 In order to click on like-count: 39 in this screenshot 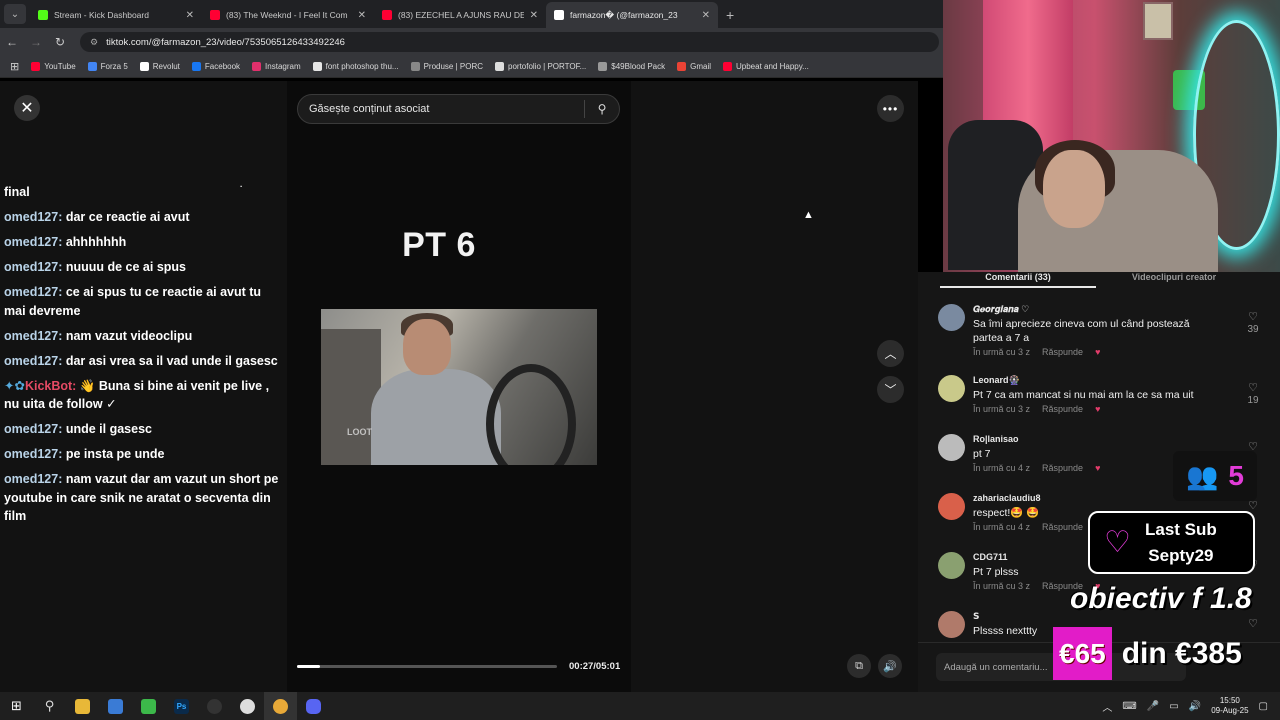, I will do `click(1253, 329)`.